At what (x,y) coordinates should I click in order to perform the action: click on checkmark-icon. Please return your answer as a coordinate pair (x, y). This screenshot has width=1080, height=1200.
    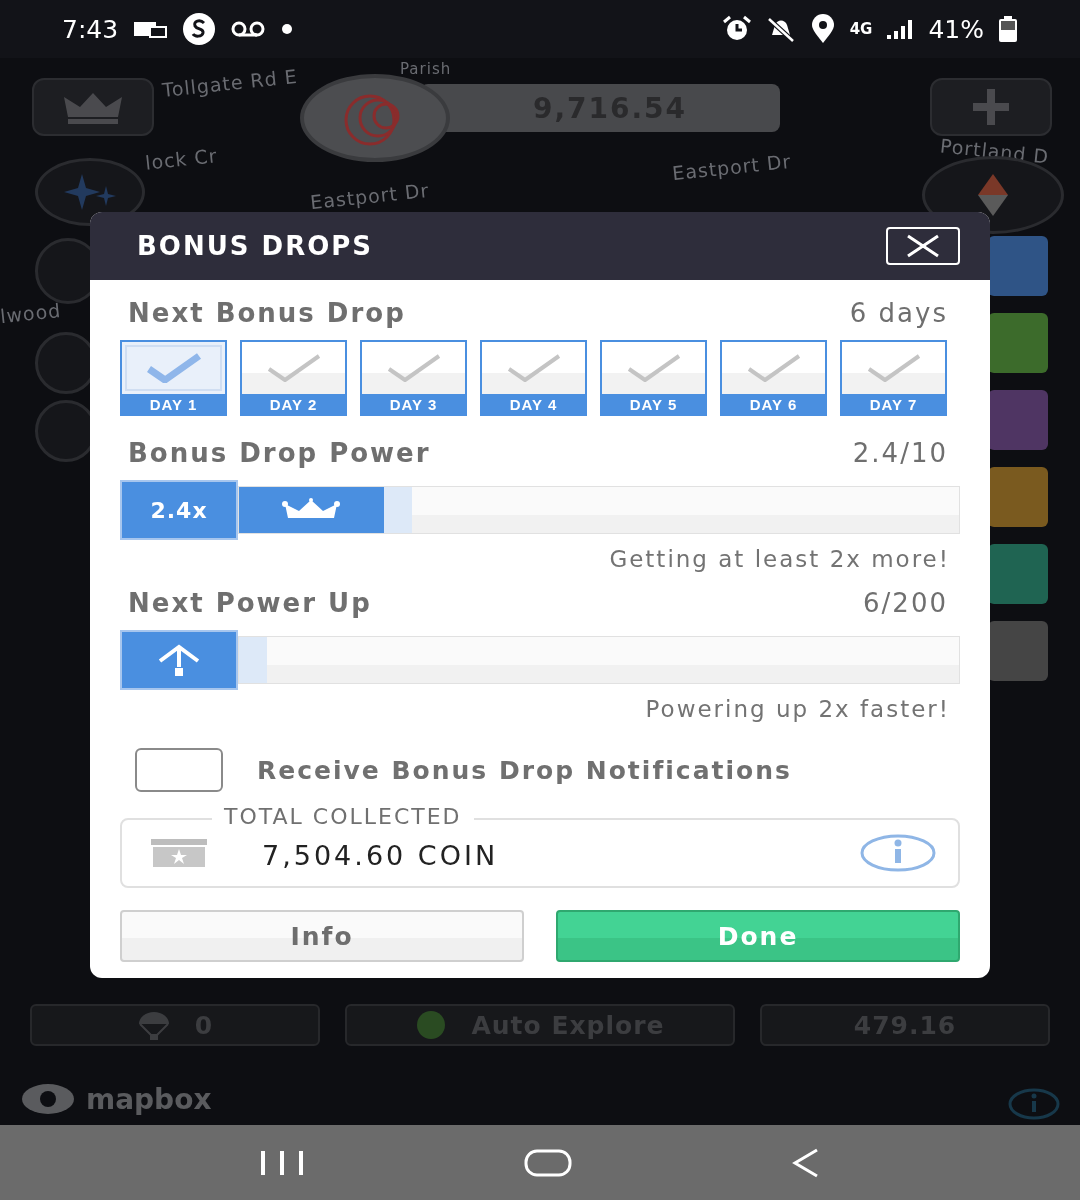
    Looking at the image, I should click on (173, 368).